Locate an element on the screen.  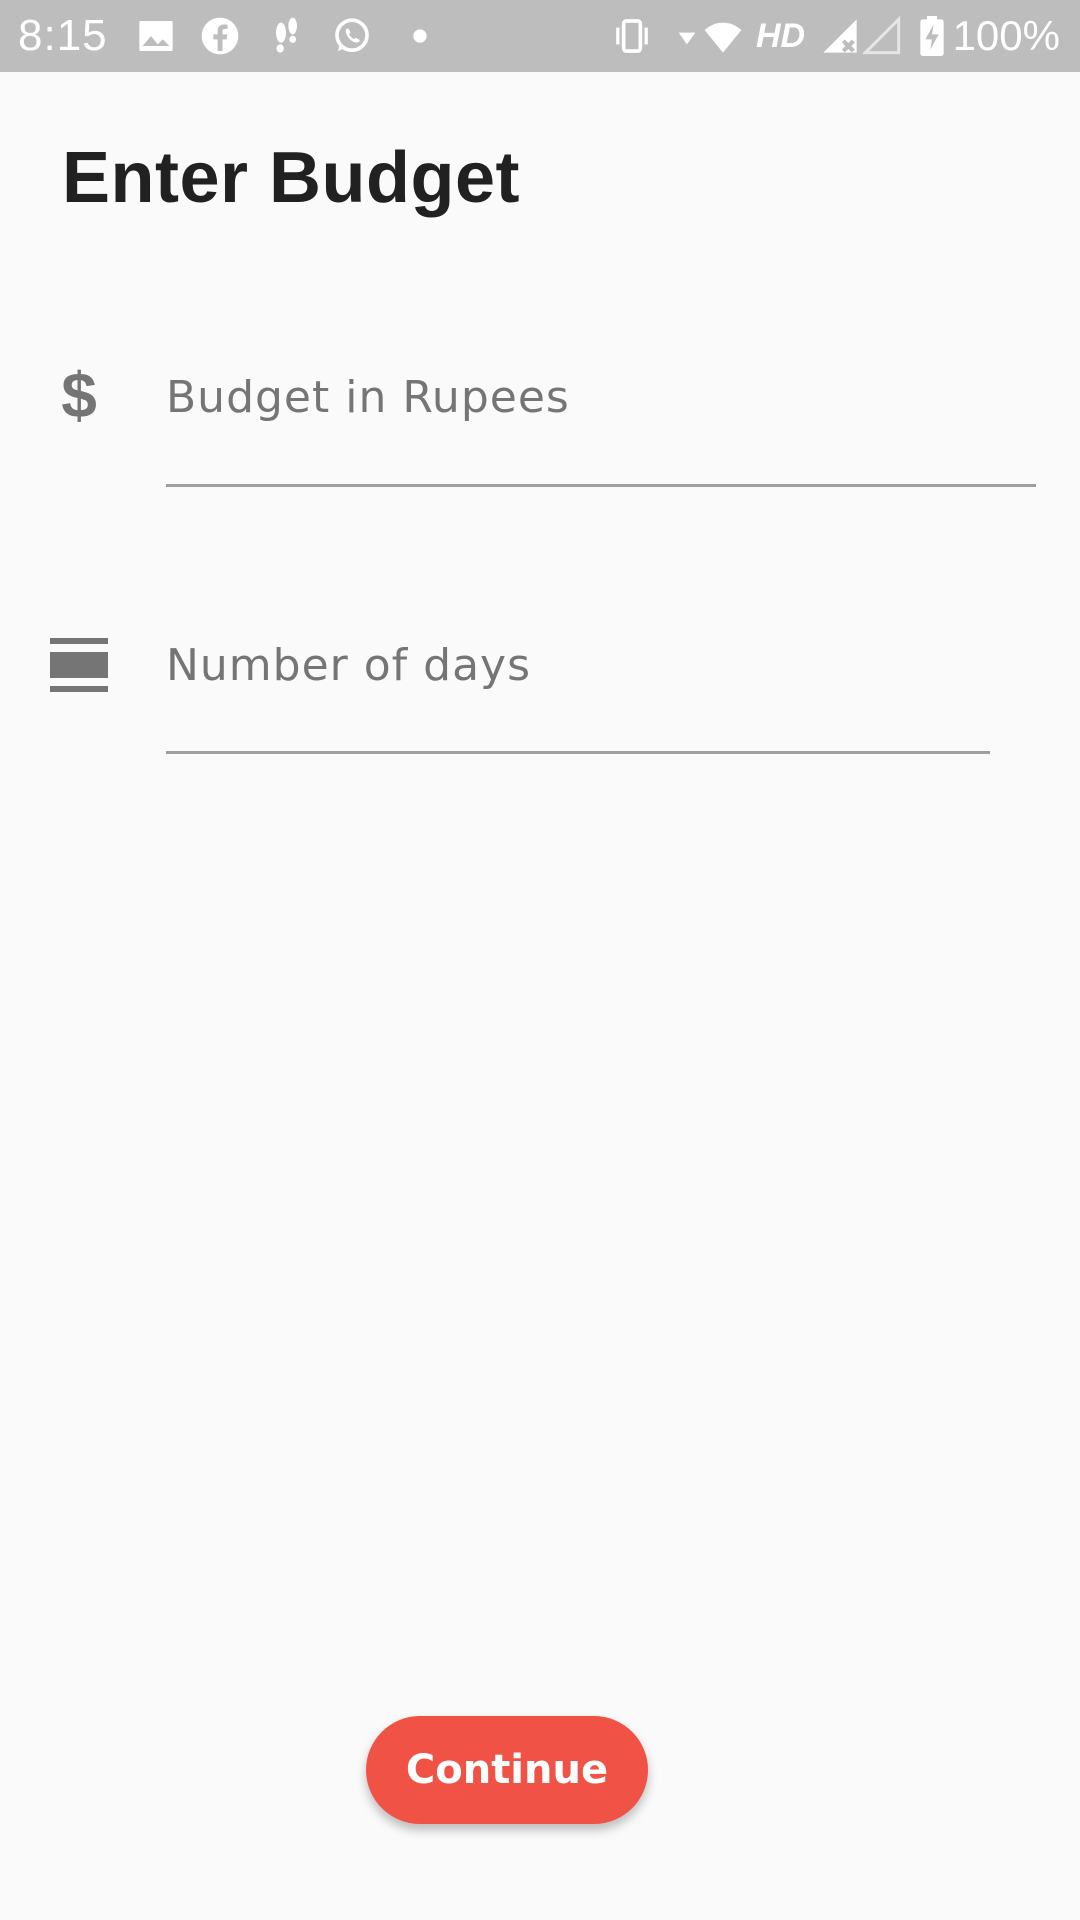
days-input-underline is located at coordinates (578, 752).